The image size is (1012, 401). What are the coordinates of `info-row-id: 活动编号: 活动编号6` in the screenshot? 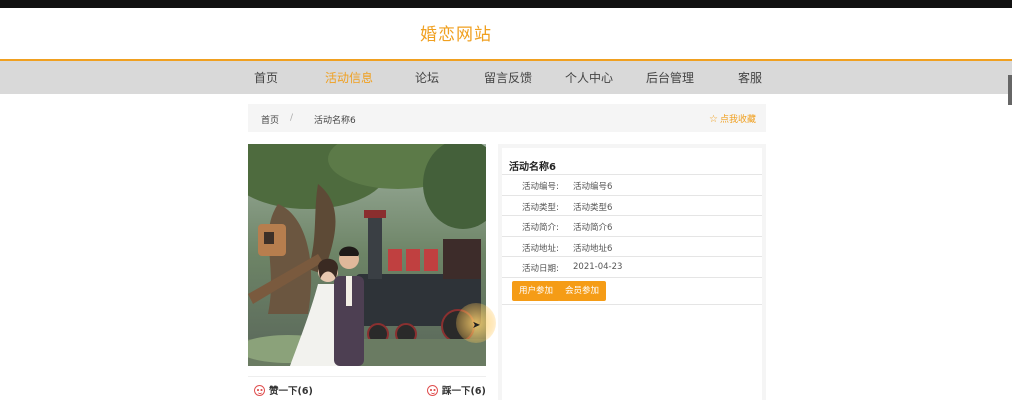 It's located at (632, 184).